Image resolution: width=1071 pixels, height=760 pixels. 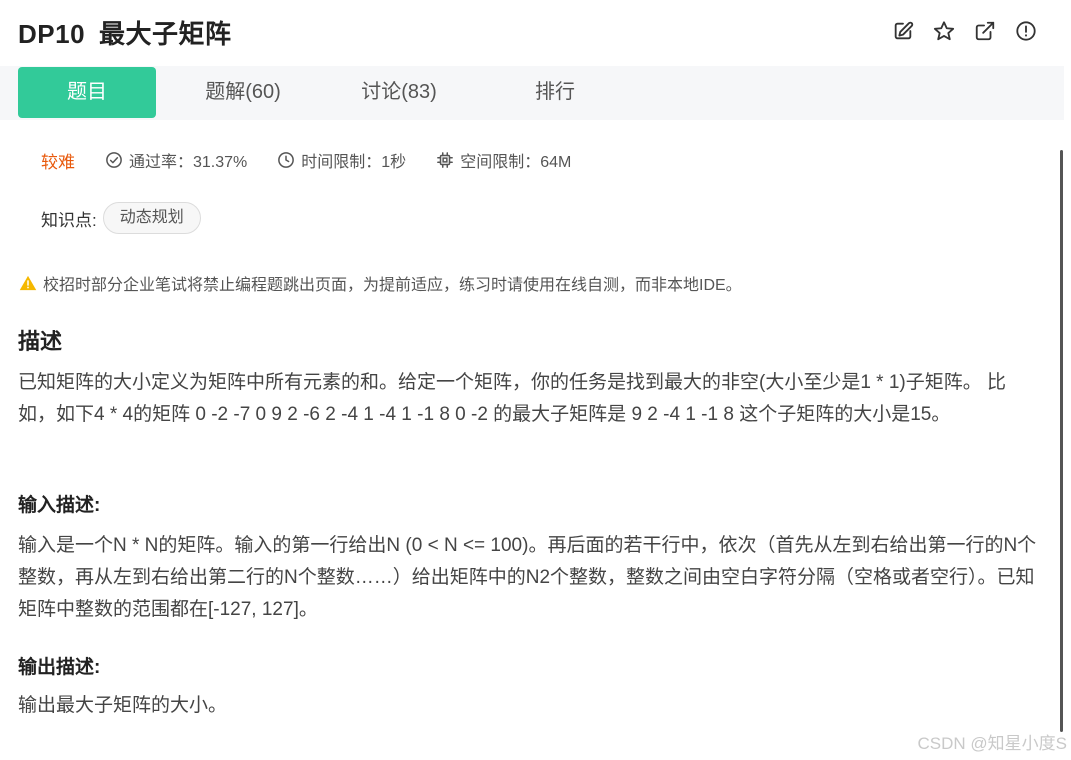 I want to click on check-circle-icon, so click(x=114, y=160).